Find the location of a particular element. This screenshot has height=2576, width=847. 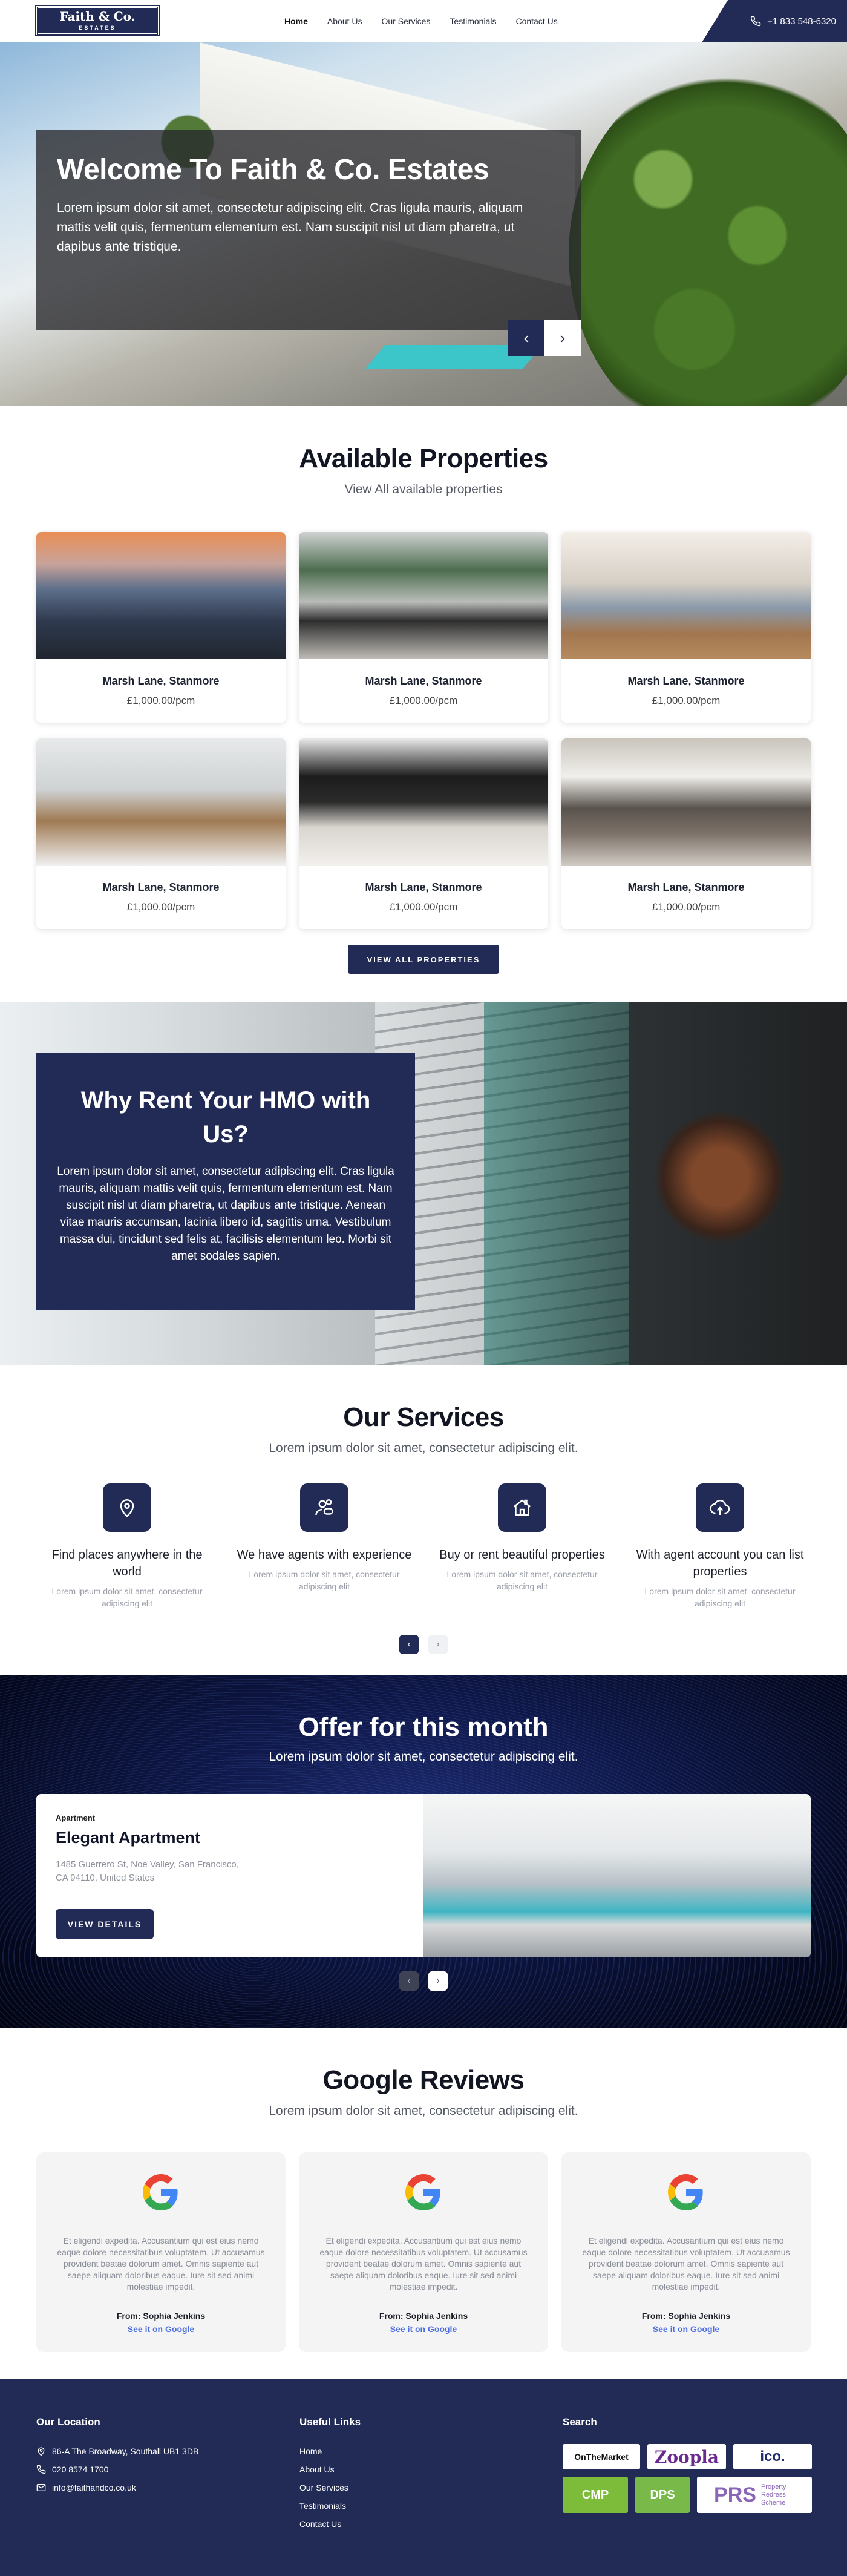

footer-links-title: Useful Links is located at coordinates (330, 2422).